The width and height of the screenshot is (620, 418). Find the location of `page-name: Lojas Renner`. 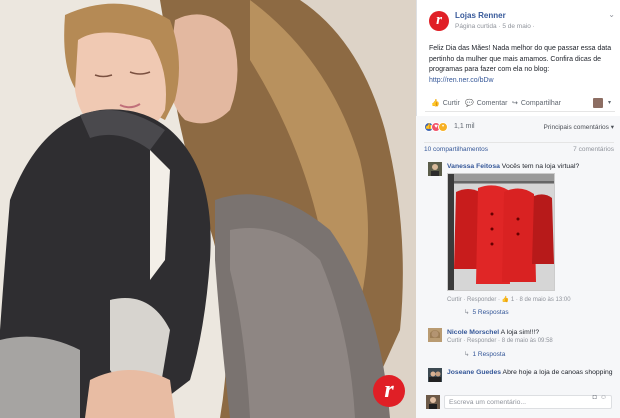

page-name: Lojas Renner is located at coordinates (480, 15).